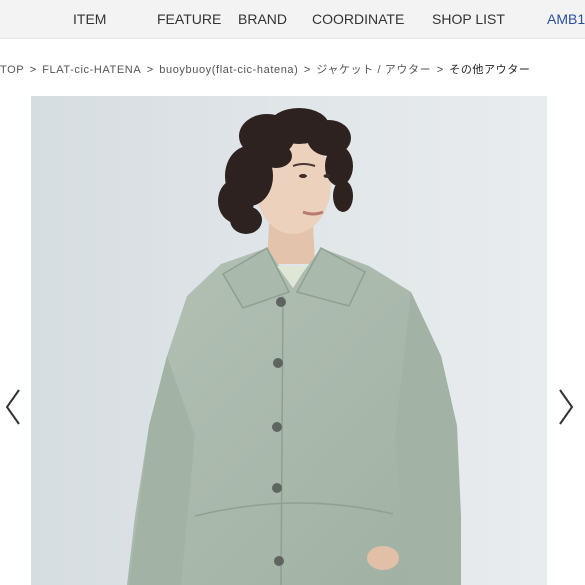 This screenshot has height=585, width=585. Describe the element at coordinates (12, 70) in the screenshot. I see `breadcrumb-top: TOP` at that location.